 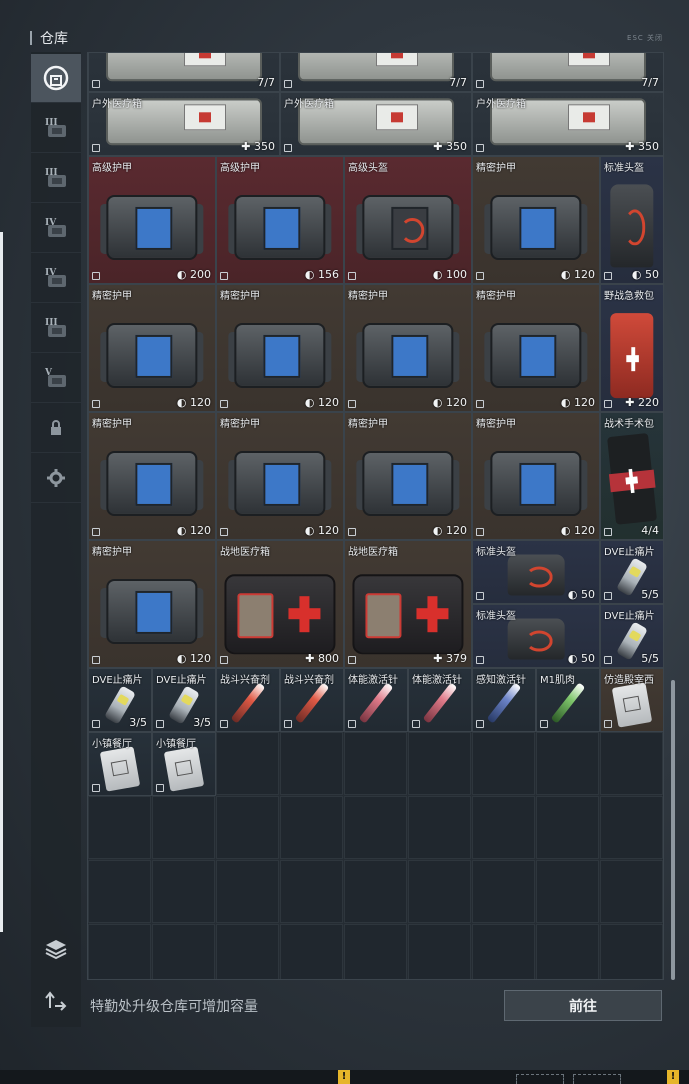 I want to click on item-count: ◐ 156, so click(x=321, y=274).